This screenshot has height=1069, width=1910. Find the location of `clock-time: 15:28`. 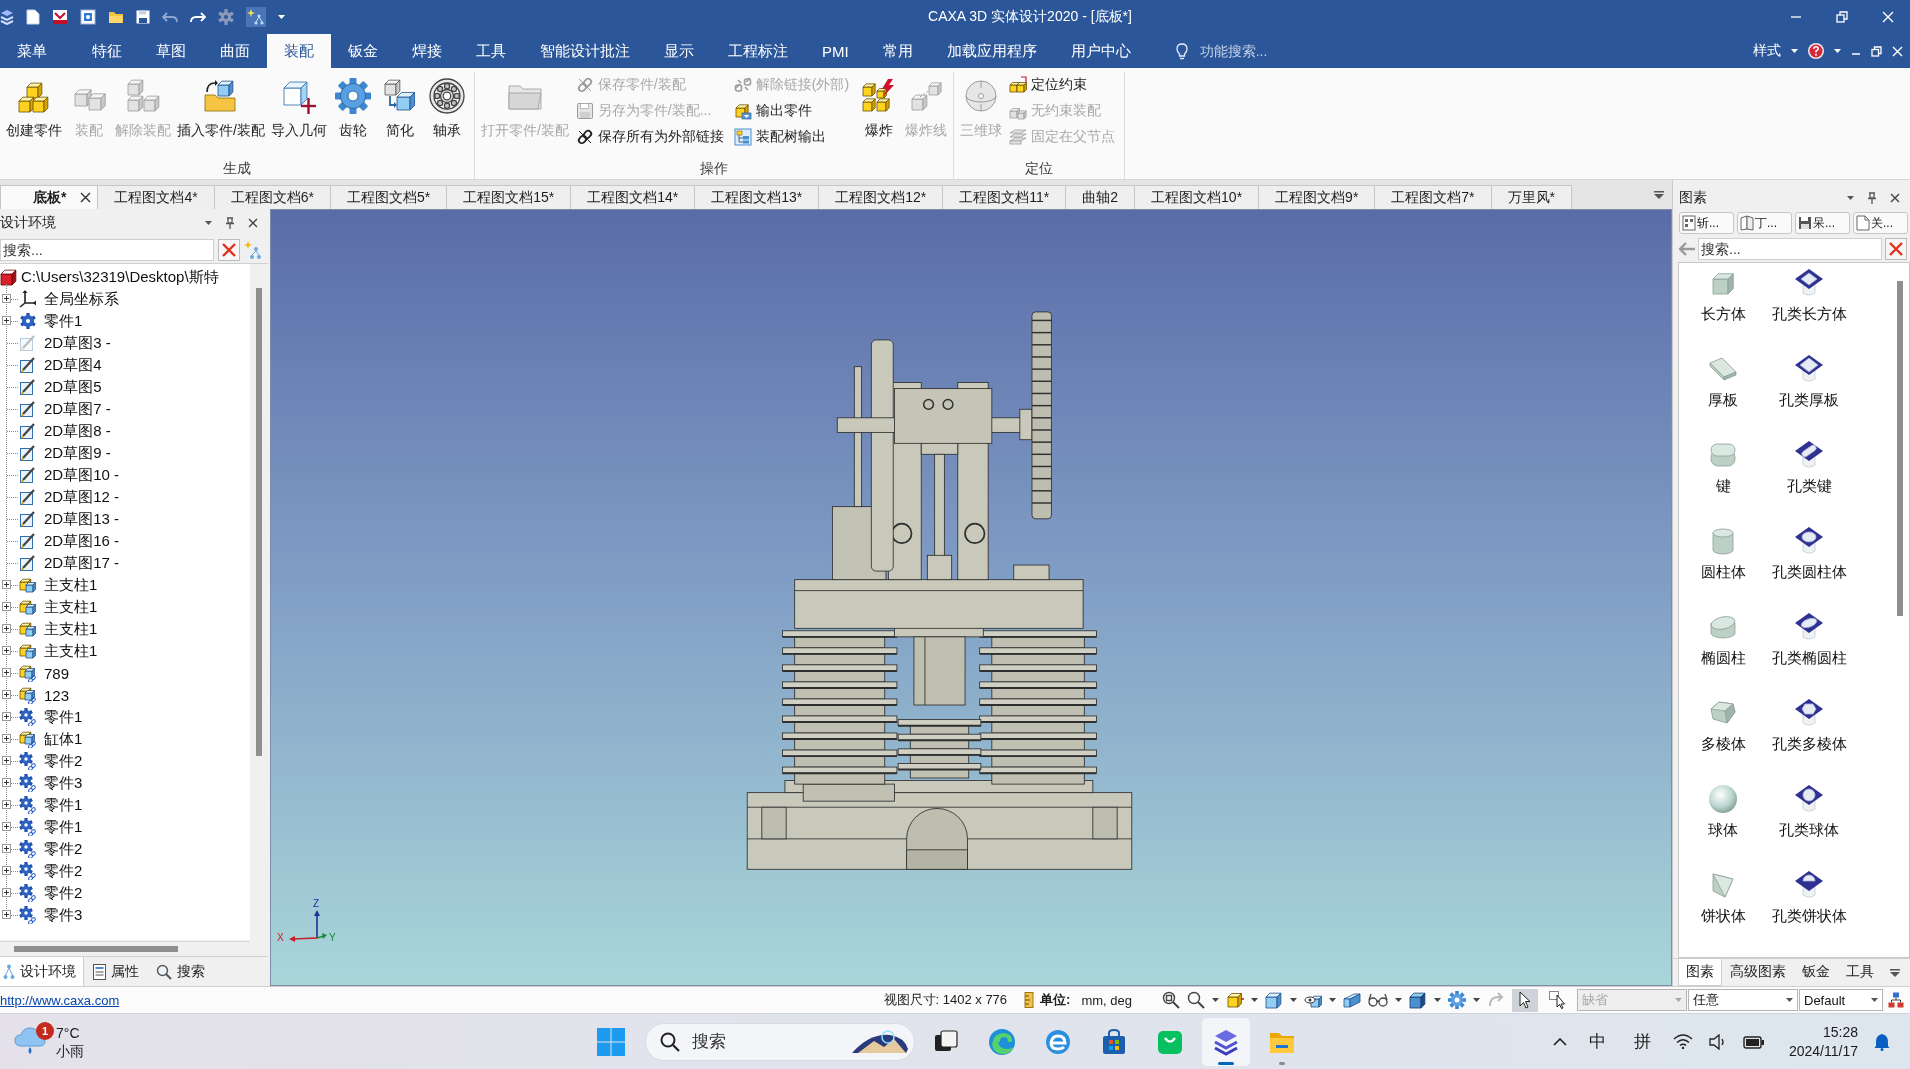

clock-time: 15:28 is located at coordinates (1840, 1032).